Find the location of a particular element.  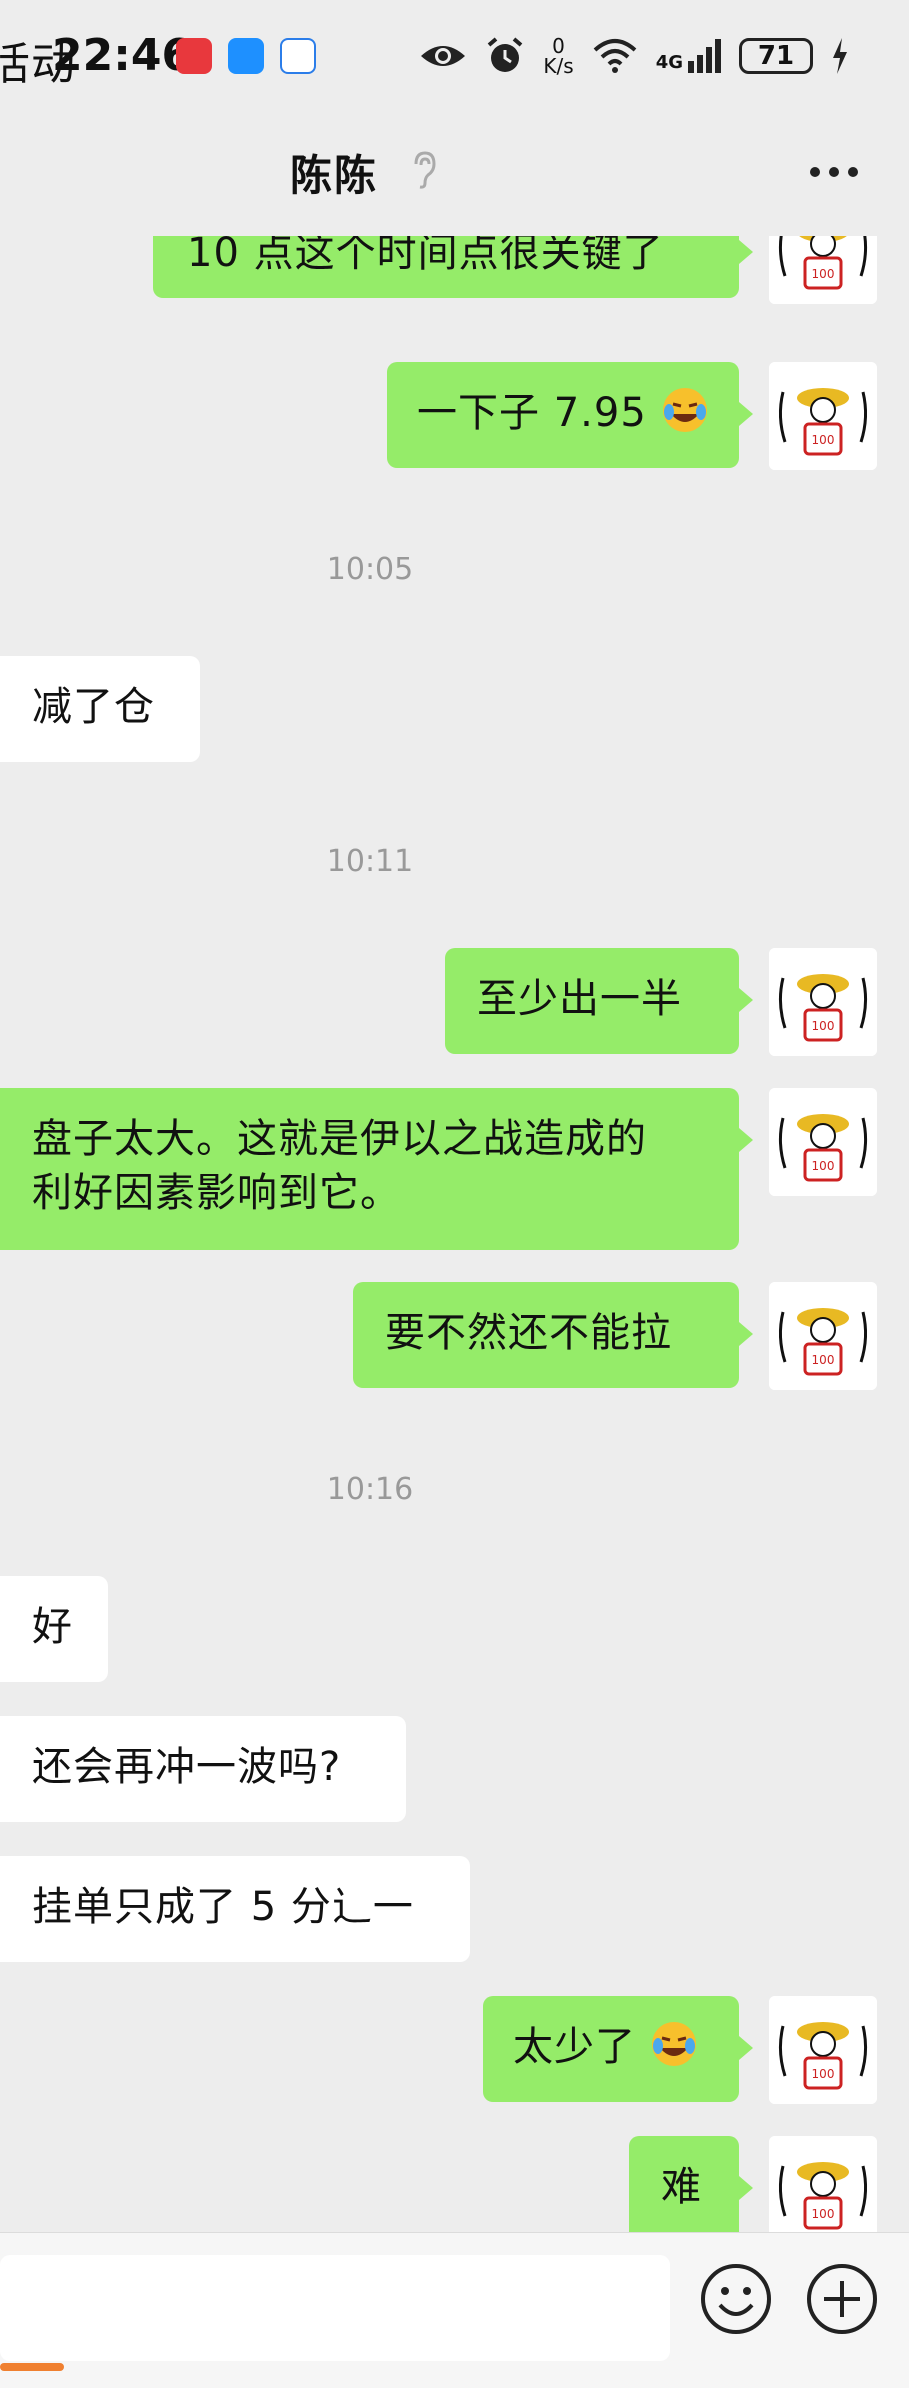

message-bubble: 10 点这个时间点很关键了 is located at coordinates (446, 267).